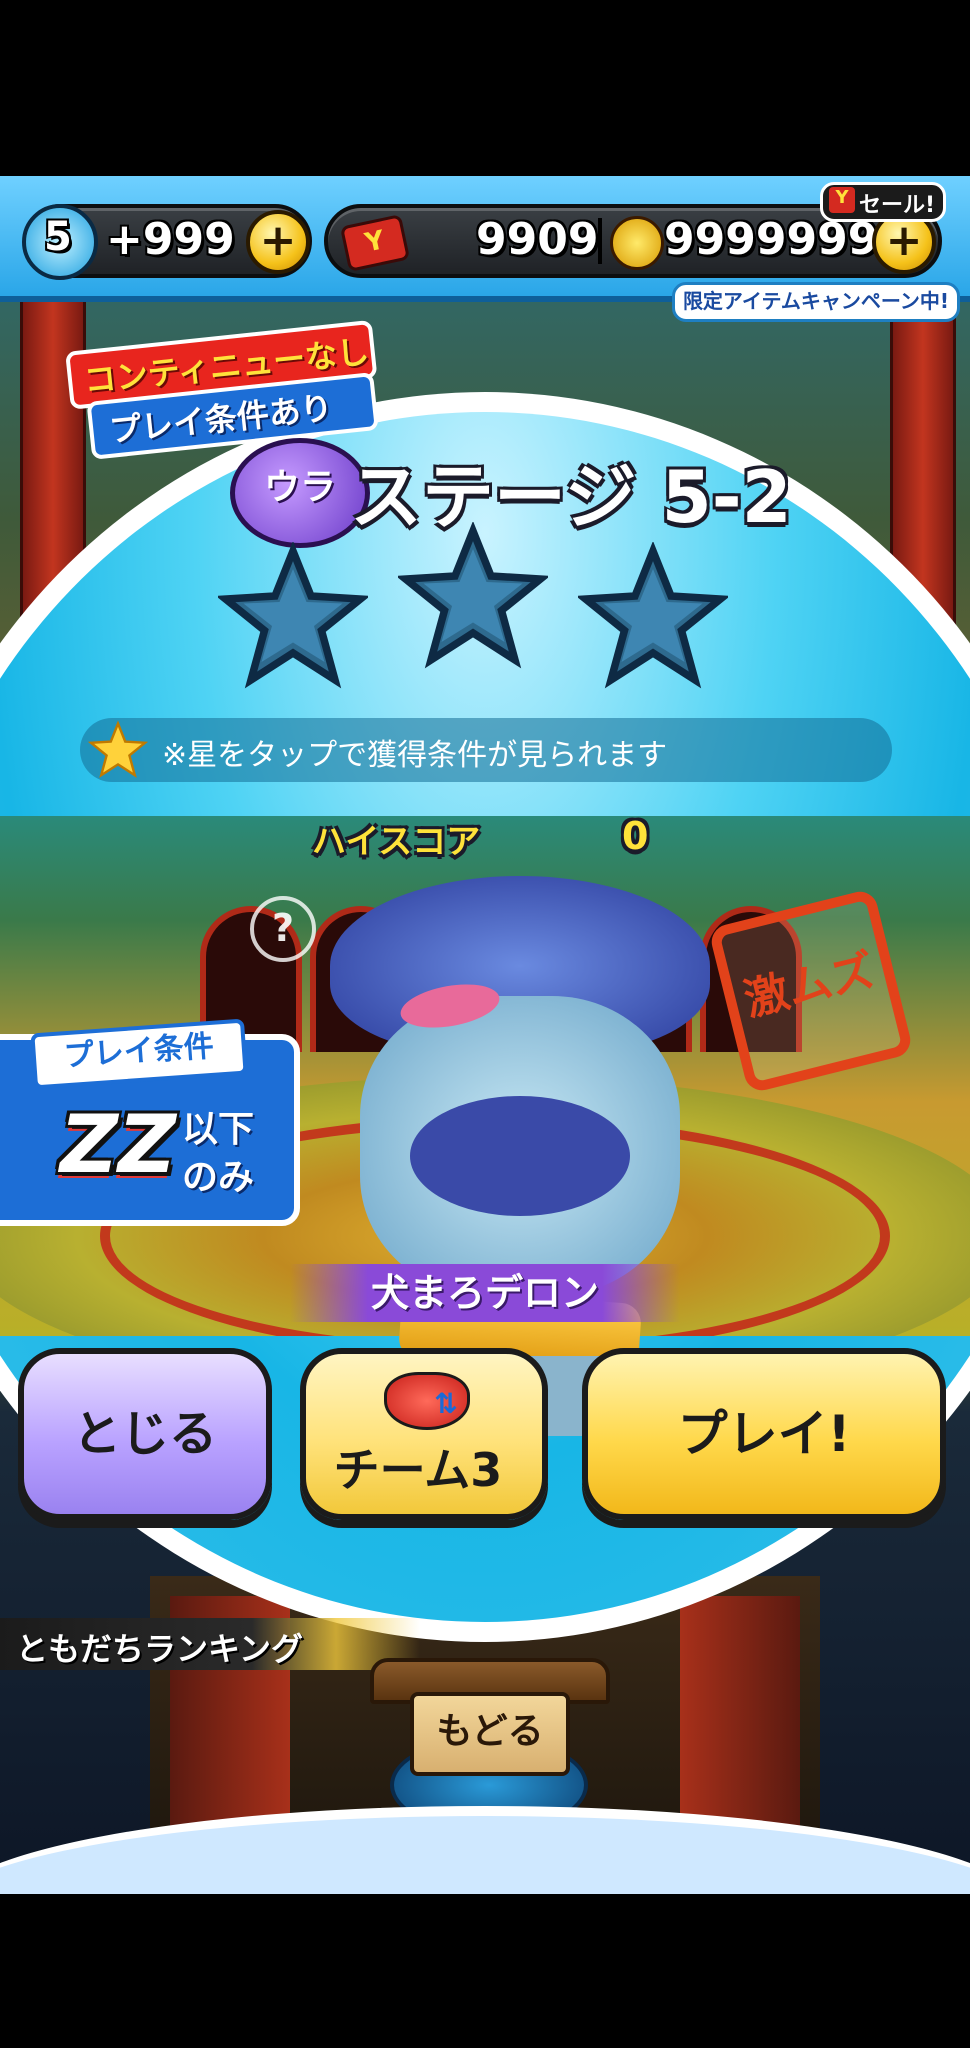 This screenshot has width=970, height=2048. I want to click on boss-name: 犬まろデロン, so click(484, 1293).